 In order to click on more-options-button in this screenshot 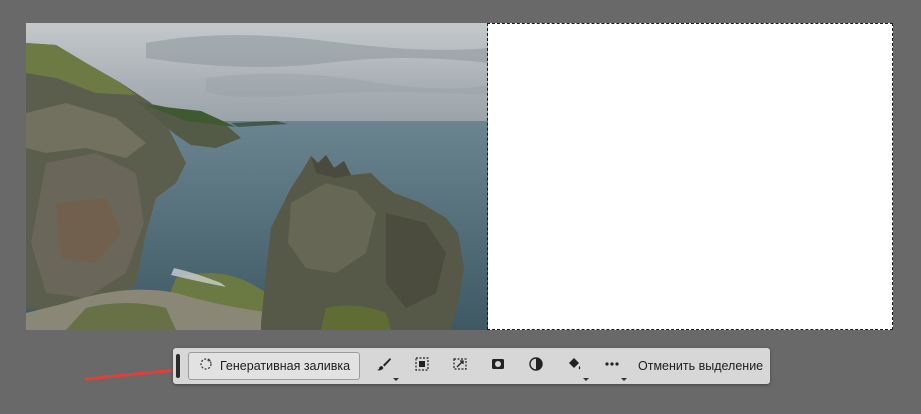, I will do `click(613, 367)`.